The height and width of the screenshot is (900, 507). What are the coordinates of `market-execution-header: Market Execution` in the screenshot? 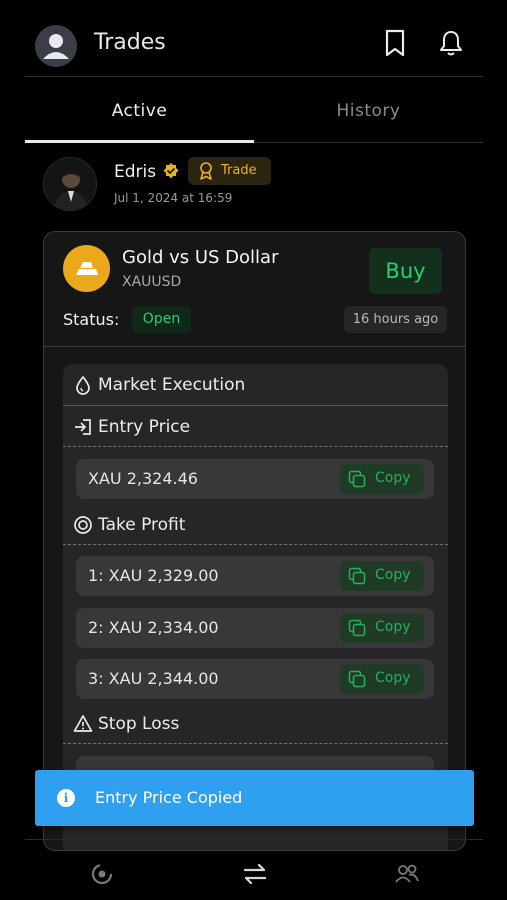 It's located at (255, 385).